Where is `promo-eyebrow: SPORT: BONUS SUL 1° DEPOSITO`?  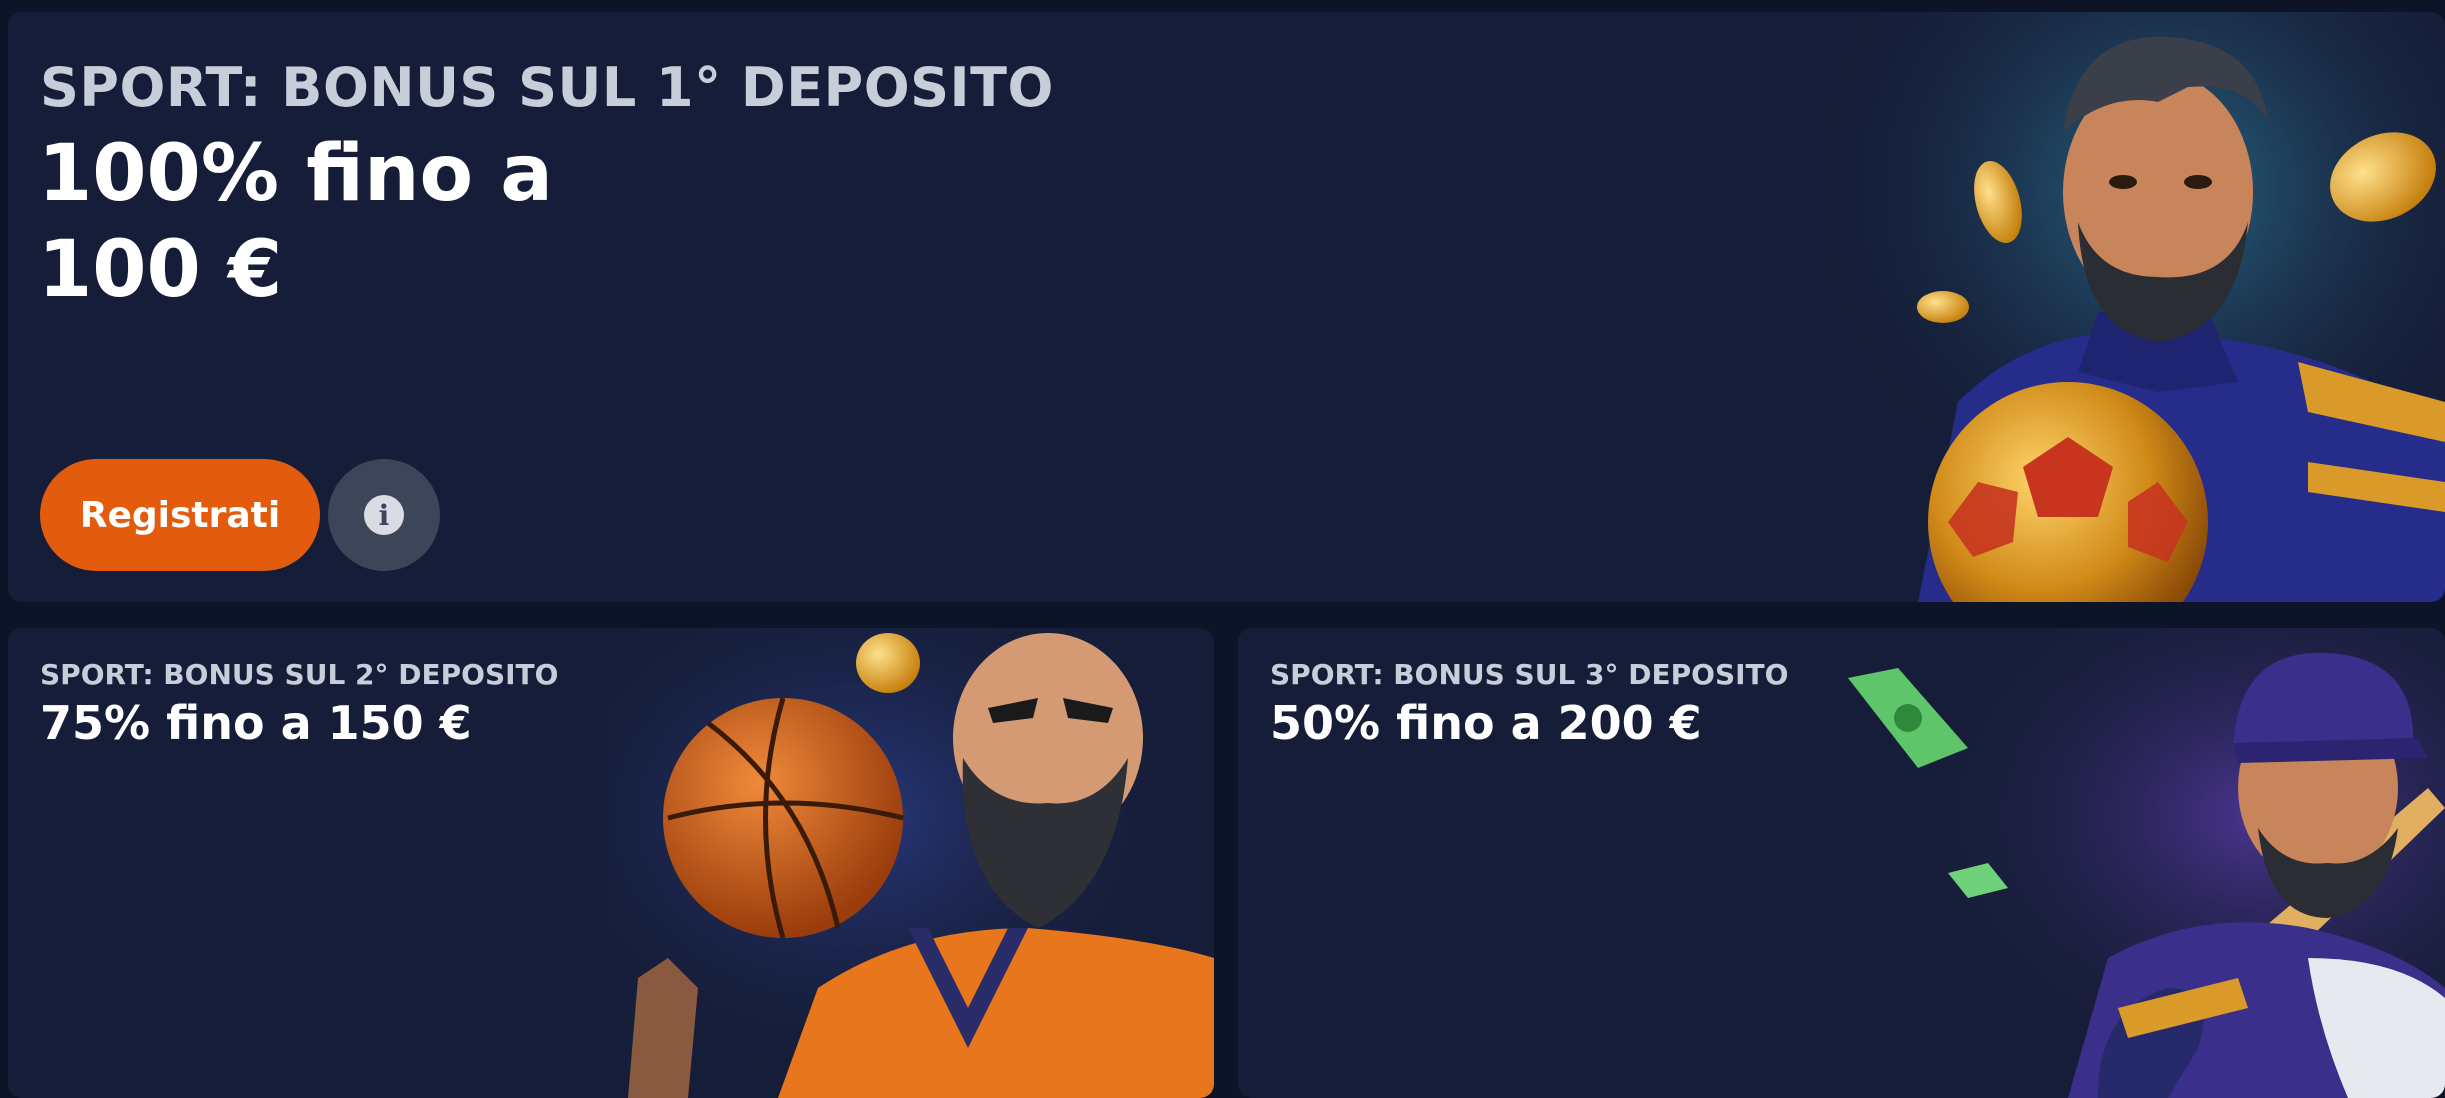
promo-eyebrow: SPORT: BONUS SUL 1° DEPOSITO is located at coordinates (547, 87).